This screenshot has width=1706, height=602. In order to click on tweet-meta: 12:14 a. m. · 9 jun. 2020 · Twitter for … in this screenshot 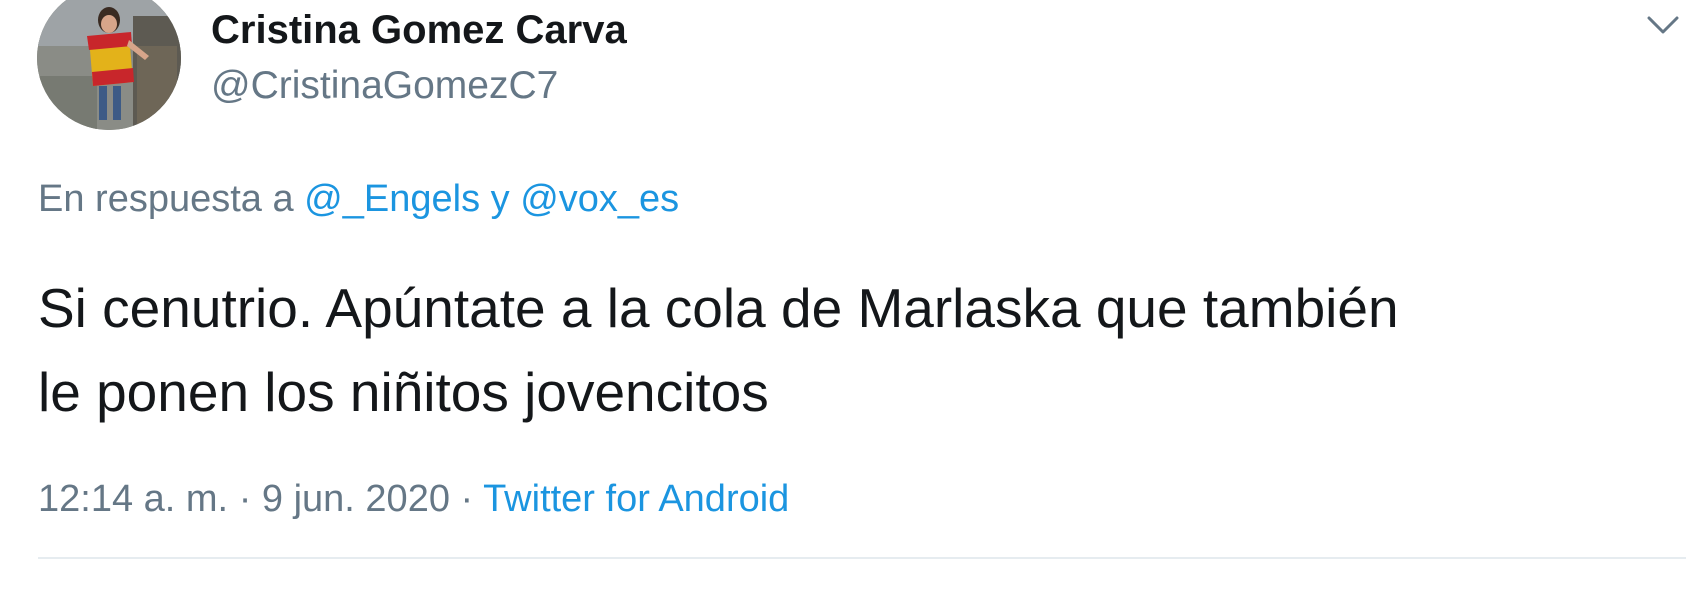, I will do `click(413, 499)`.